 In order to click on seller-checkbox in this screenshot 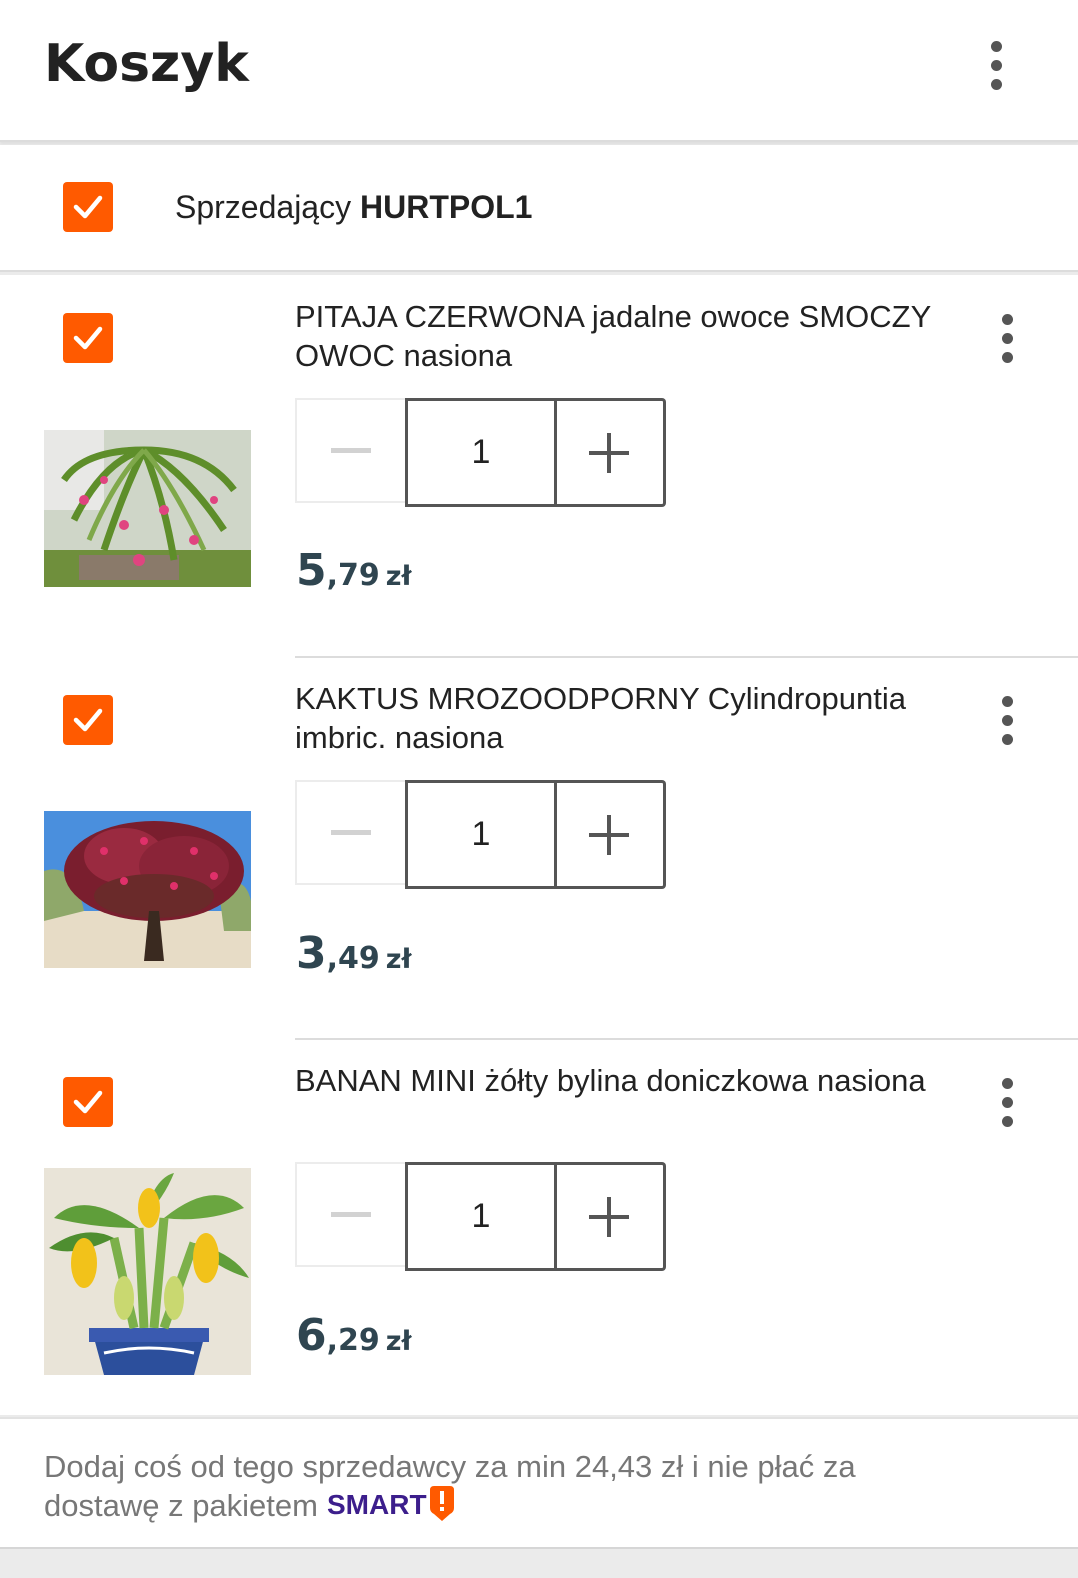, I will do `click(88, 207)`.